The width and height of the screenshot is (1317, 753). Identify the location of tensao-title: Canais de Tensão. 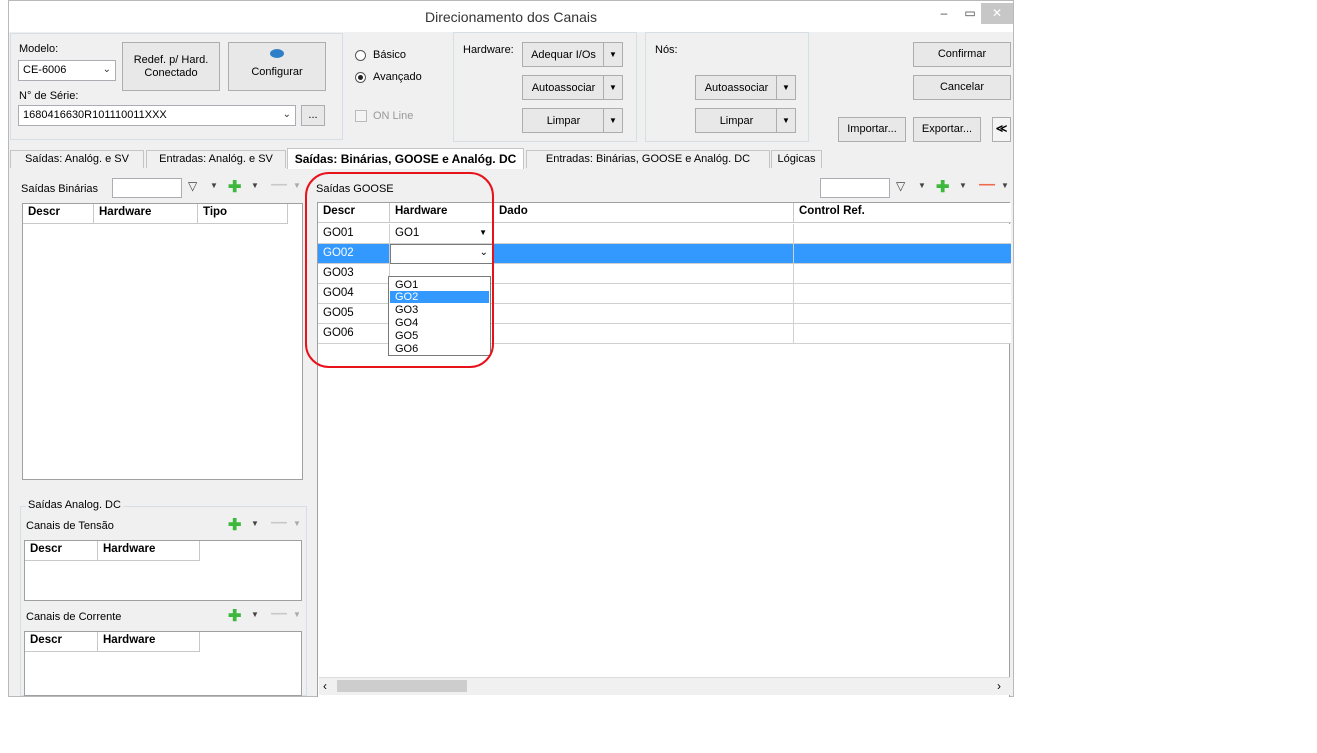
(70, 526).